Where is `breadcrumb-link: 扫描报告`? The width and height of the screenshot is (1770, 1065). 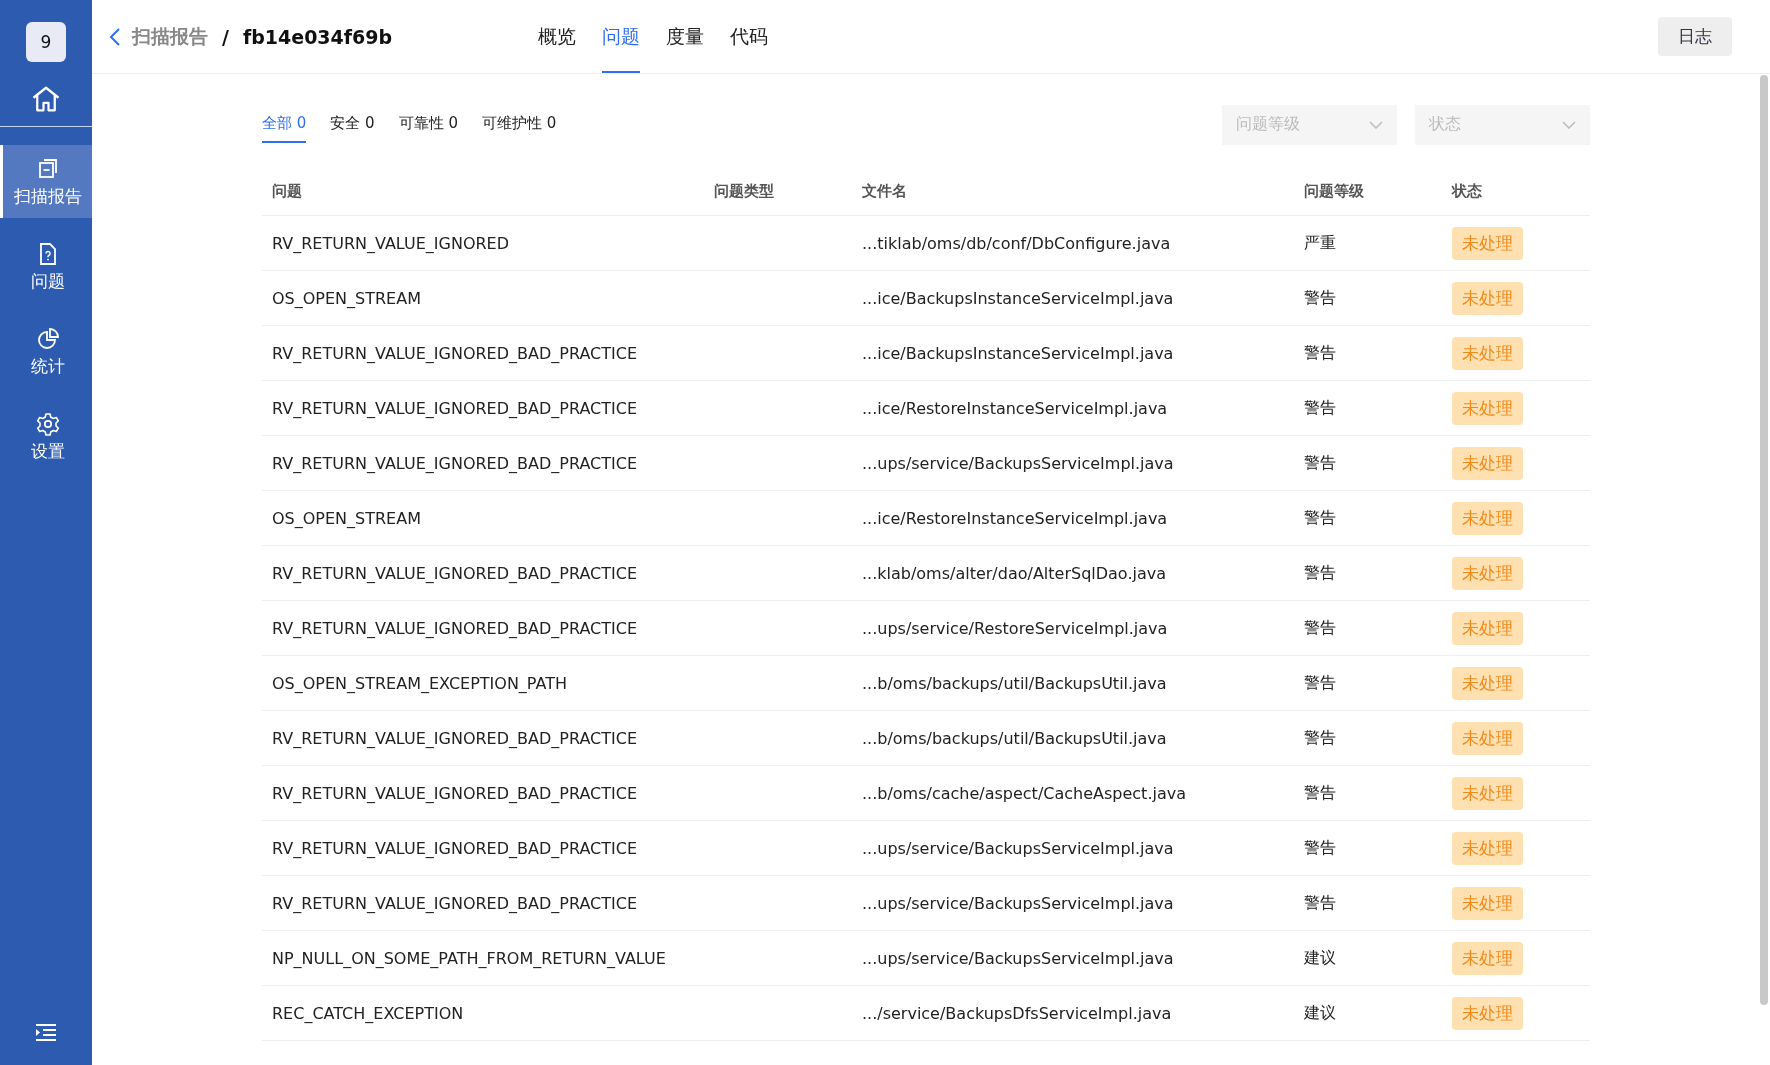 breadcrumb-link: 扫描报告 is located at coordinates (170, 36).